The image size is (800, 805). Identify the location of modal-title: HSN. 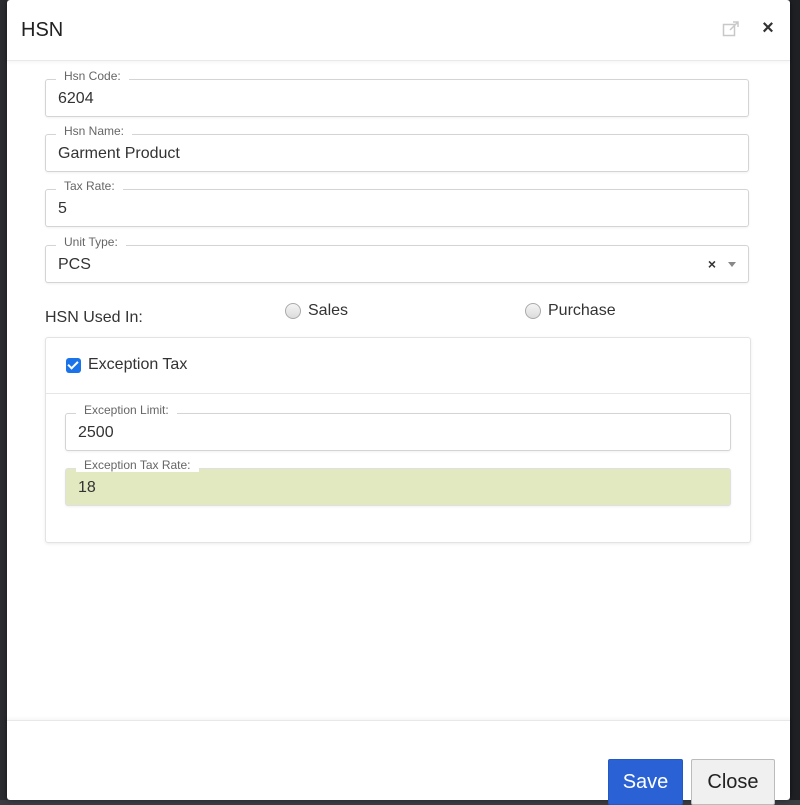
(42, 30).